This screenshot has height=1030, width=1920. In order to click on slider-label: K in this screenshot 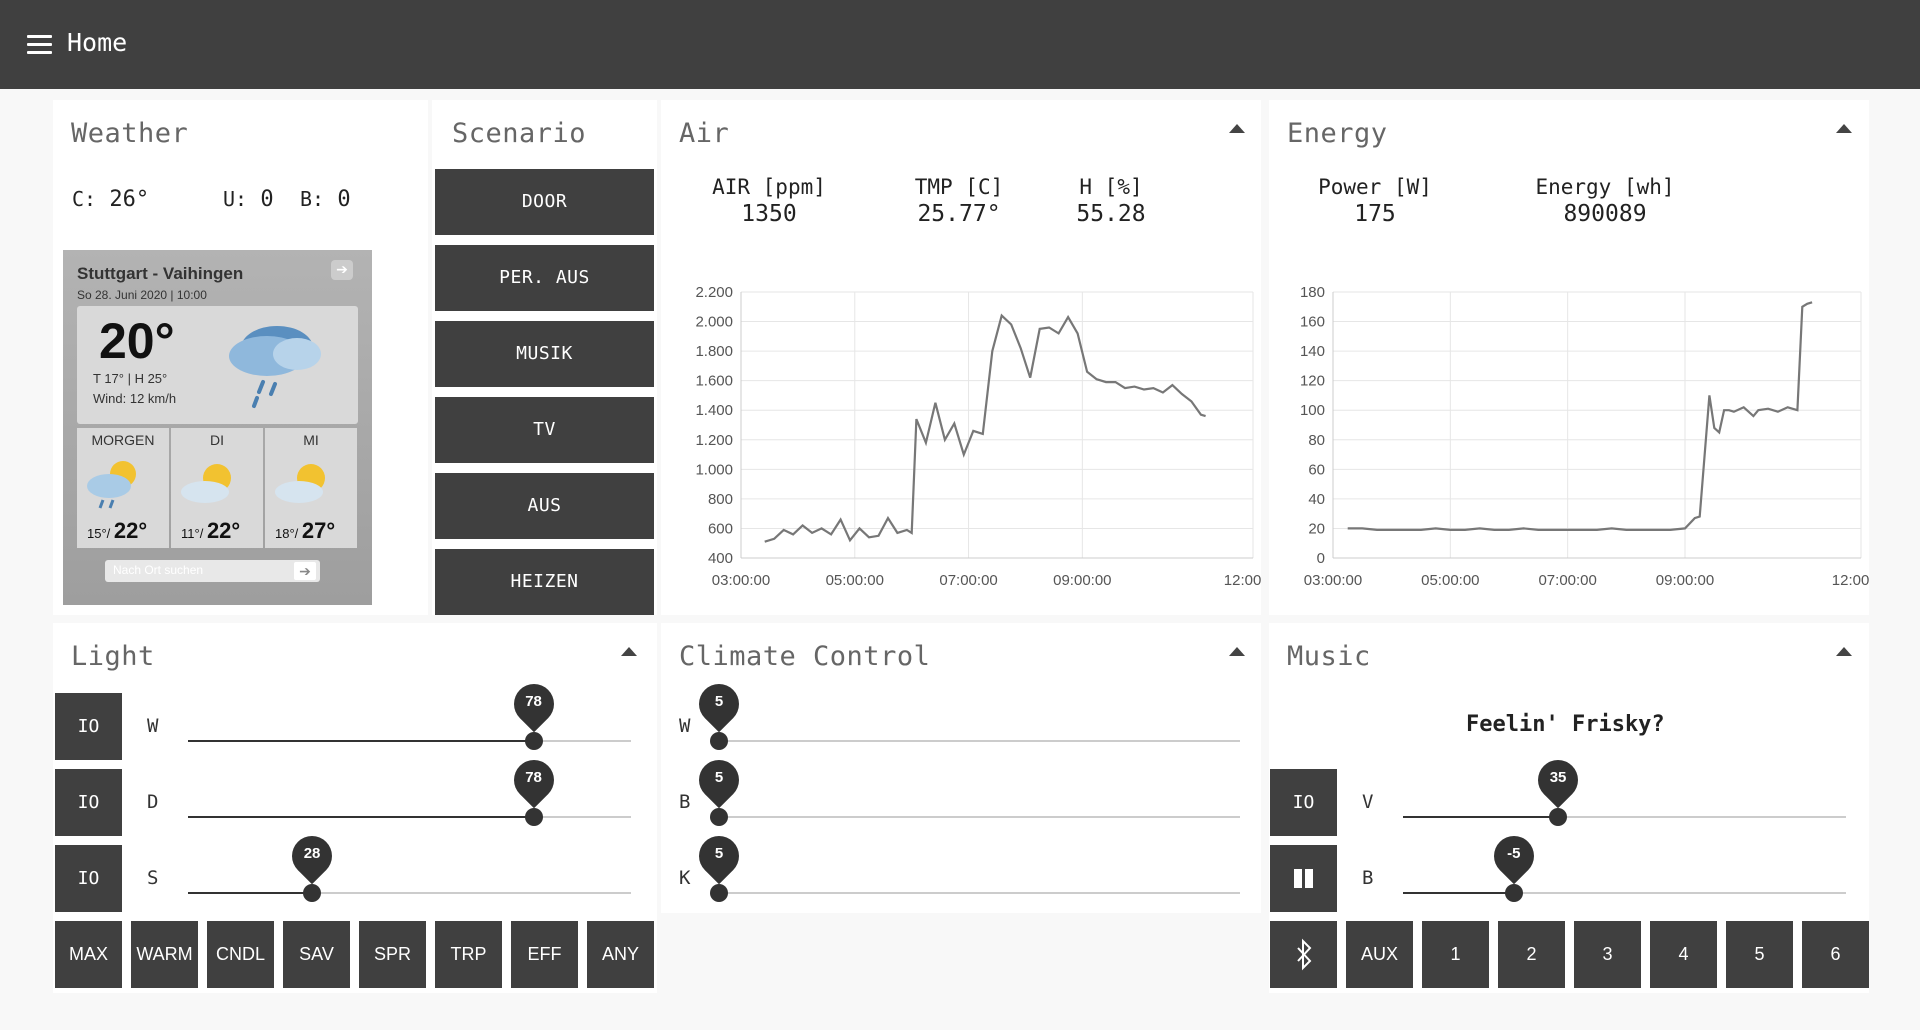, I will do `click(685, 878)`.